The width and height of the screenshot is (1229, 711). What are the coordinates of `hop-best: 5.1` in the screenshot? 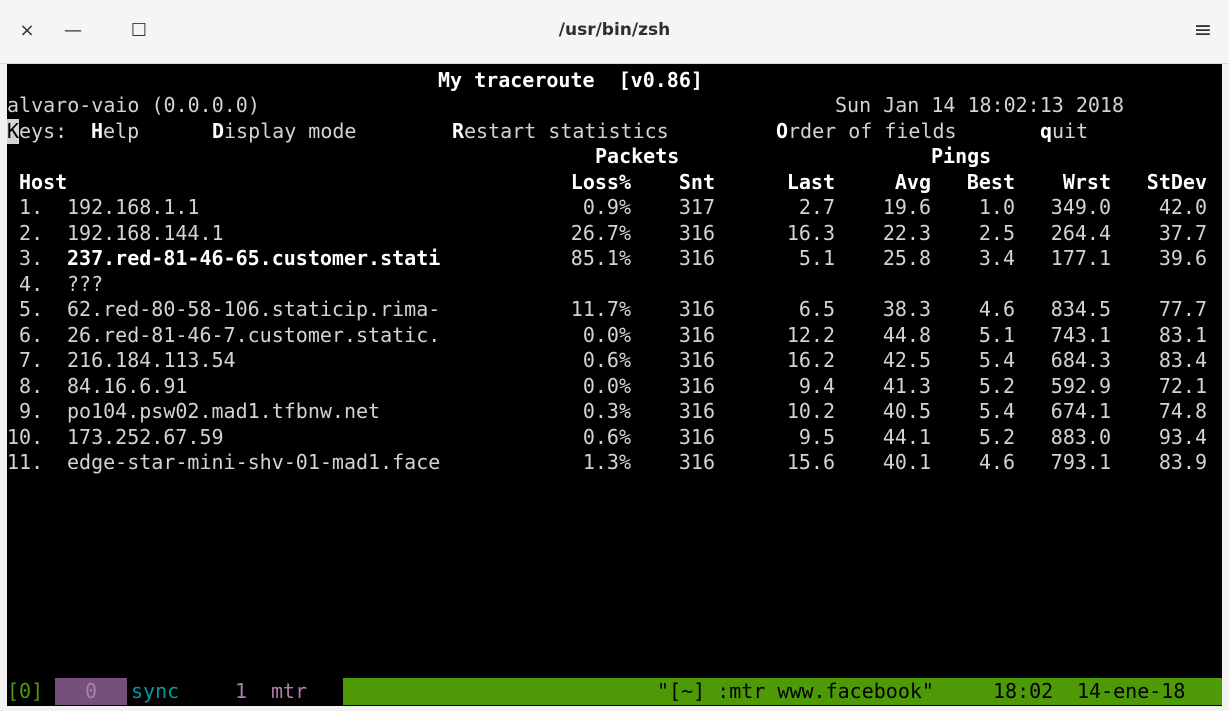 It's located at (996, 335).